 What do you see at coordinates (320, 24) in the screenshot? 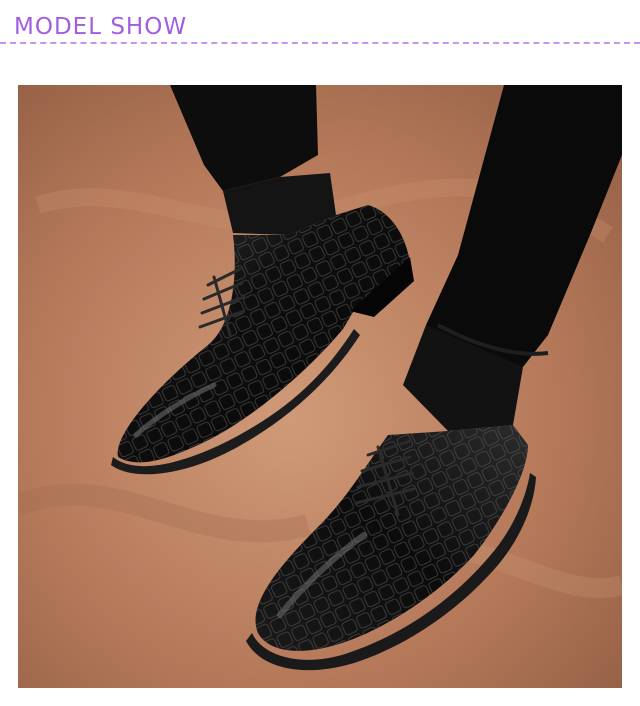
I see `section-header: MODEL SHOW` at bounding box center [320, 24].